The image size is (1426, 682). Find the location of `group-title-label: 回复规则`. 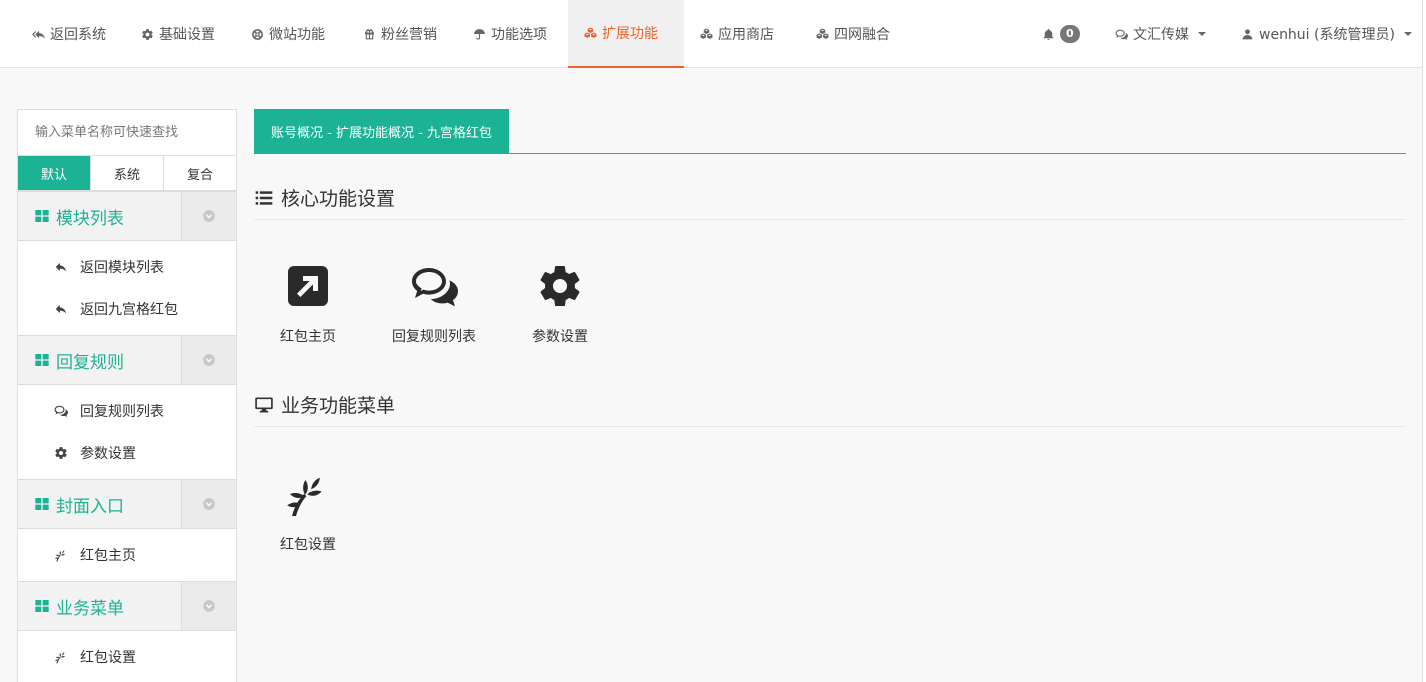

group-title-label: 回复规则 is located at coordinates (90, 362).